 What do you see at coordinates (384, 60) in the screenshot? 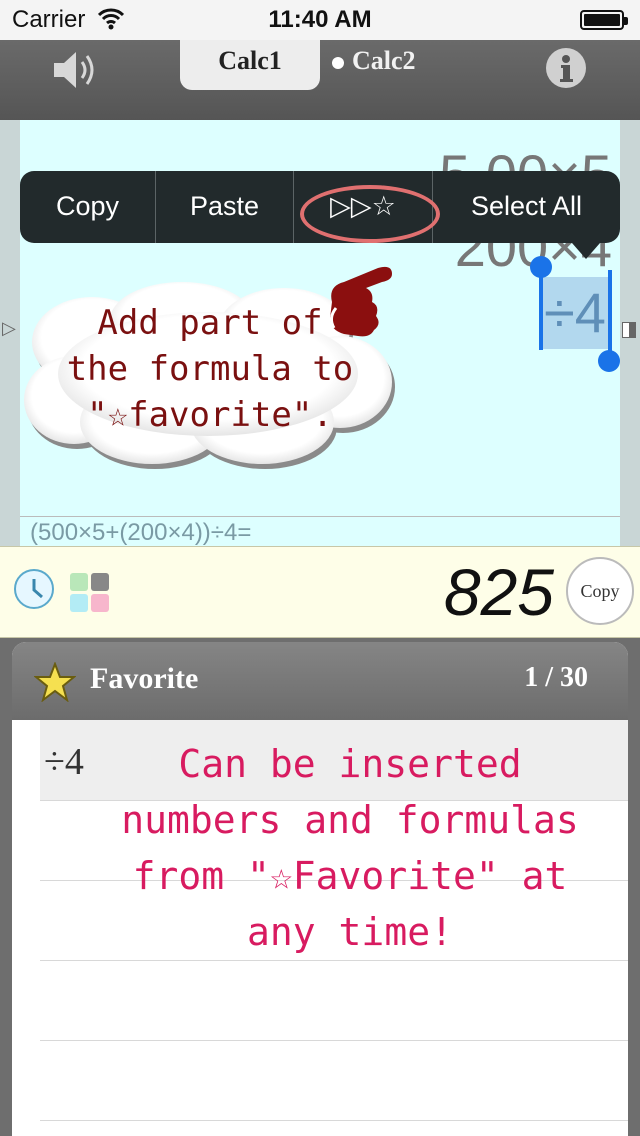
I see `tab-calc2-label: Calc2` at bounding box center [384, 60].